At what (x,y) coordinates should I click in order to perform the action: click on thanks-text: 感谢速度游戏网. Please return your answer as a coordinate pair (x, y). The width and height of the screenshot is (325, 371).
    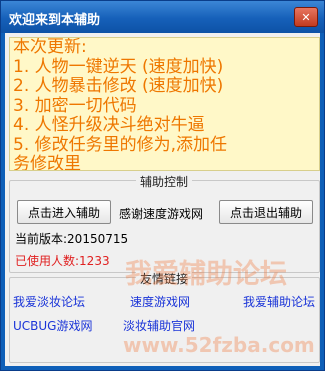
    Looking at the image, I should click on (161, 214).